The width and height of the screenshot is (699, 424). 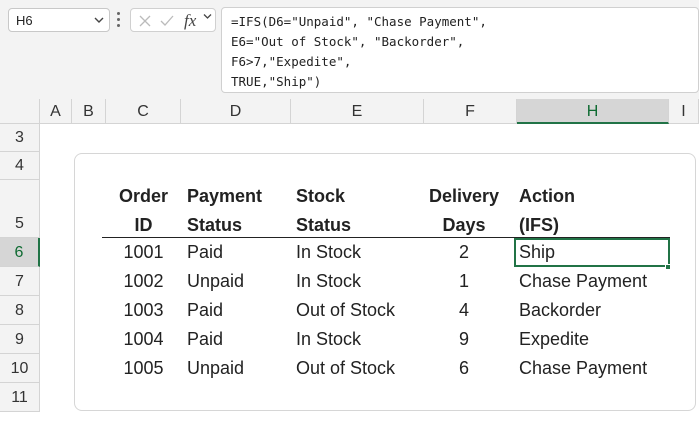 What do you see at coordinates (593, 111) in the screenshot?
I see `column-header-h: H` at bounding box center [593, 111].